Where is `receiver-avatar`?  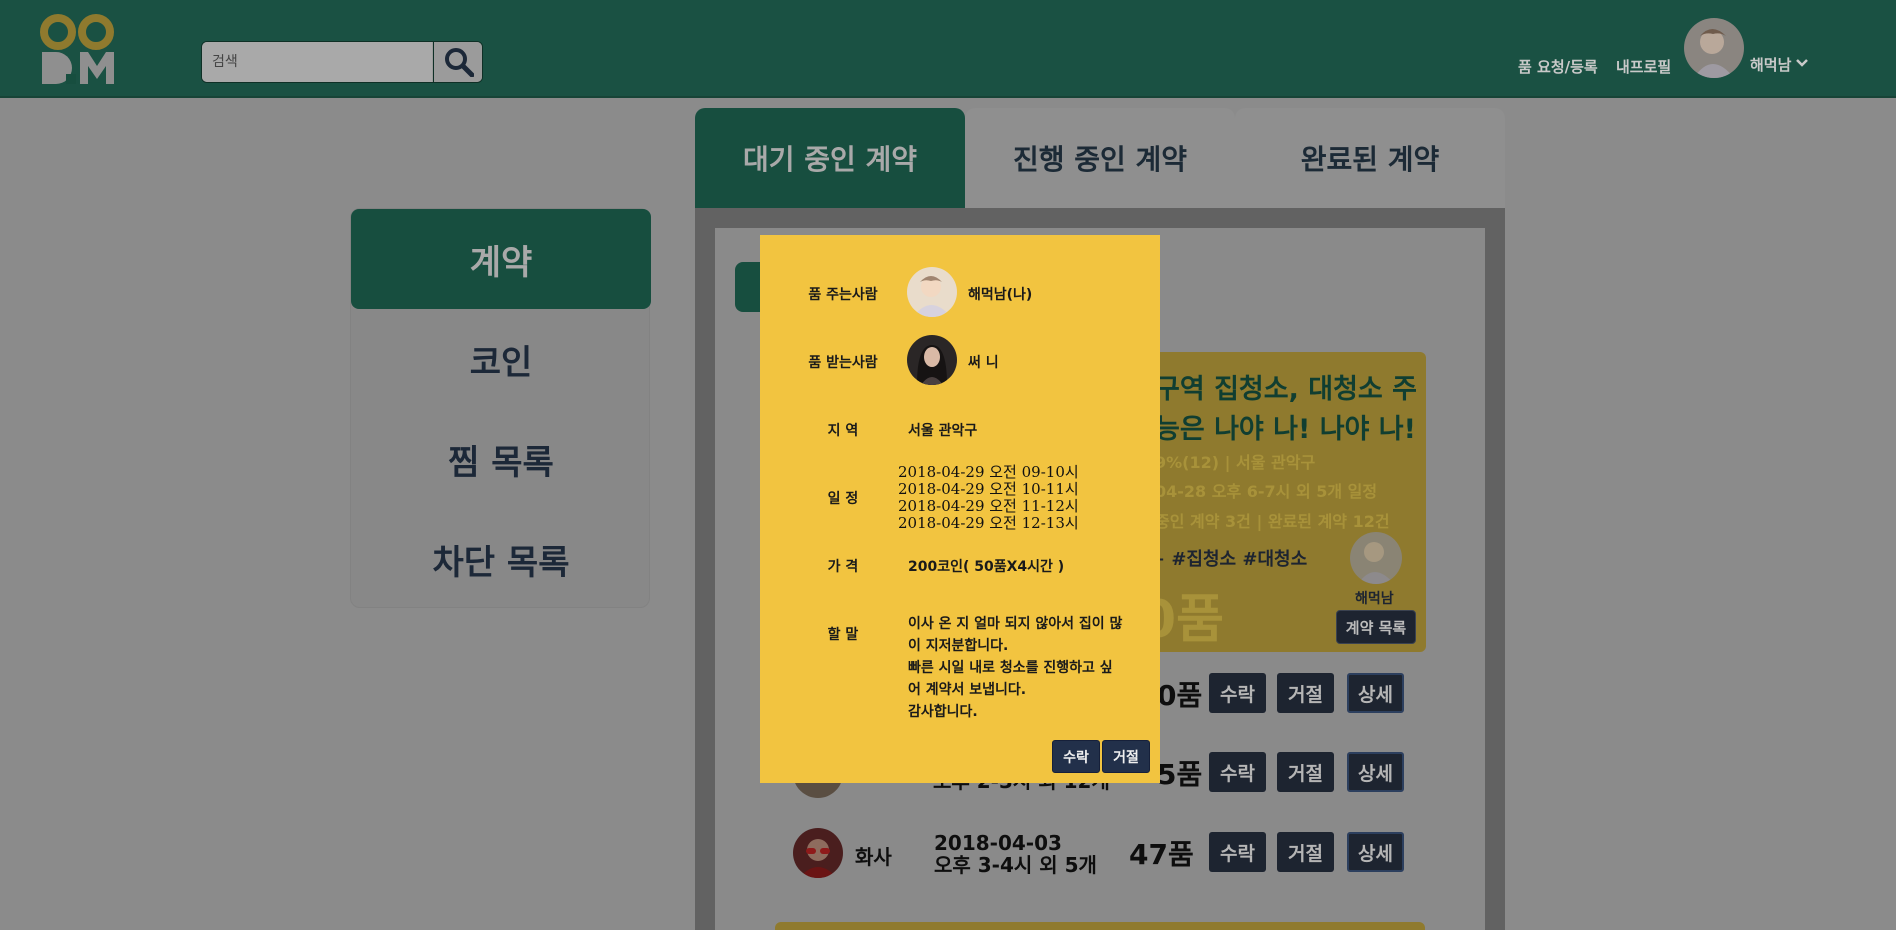 receiver-avatar is located at coordinates (932, 360).